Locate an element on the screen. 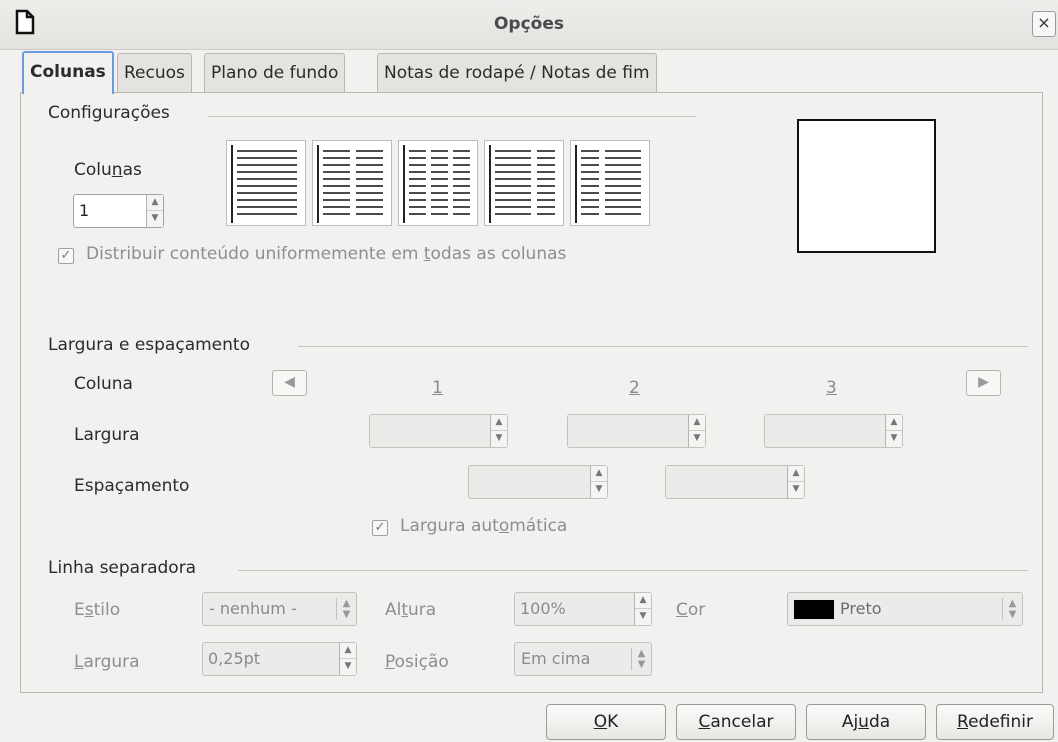 This screenshot has height=742, width=1058. column-number-2: 2 is located at coordinates (634, 388).